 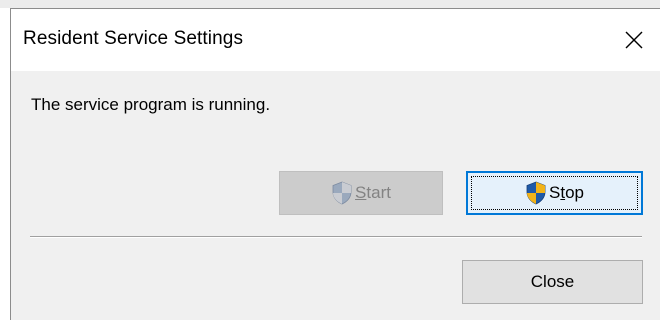 I want to click on stop-button-label: Stop, so click(x=566, y=192).